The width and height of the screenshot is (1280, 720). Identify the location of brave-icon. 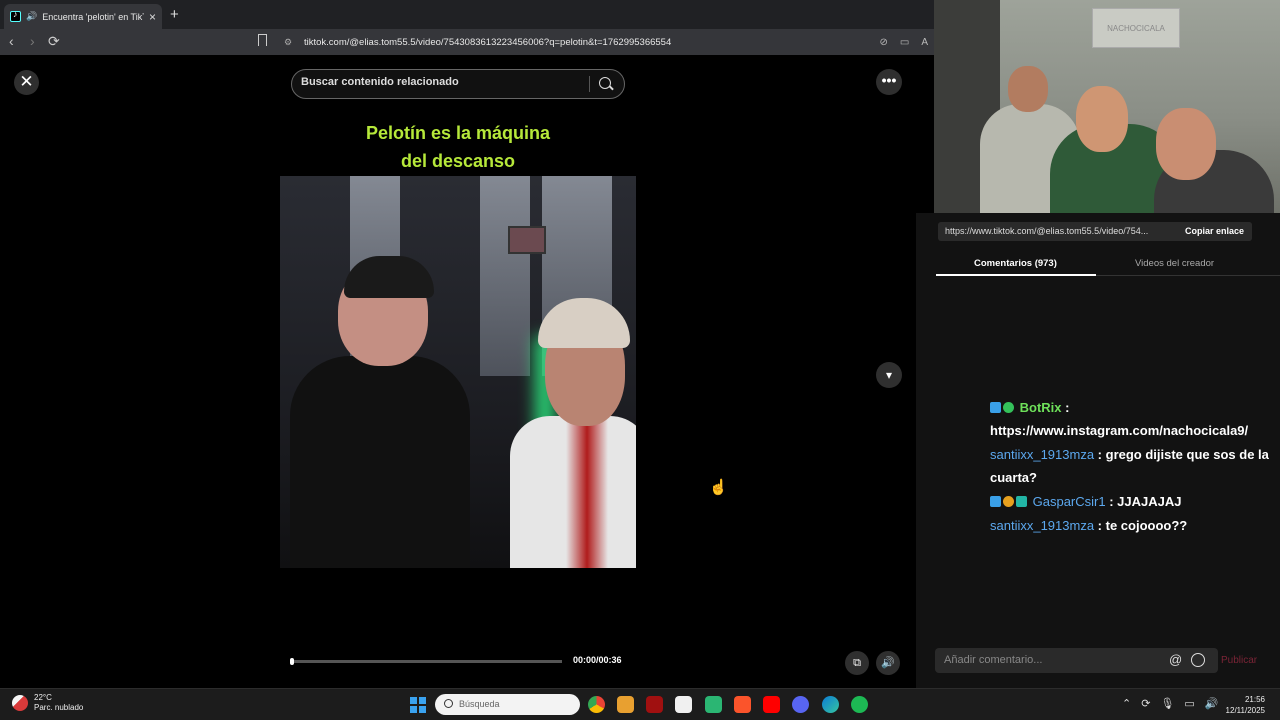
(742, 704).